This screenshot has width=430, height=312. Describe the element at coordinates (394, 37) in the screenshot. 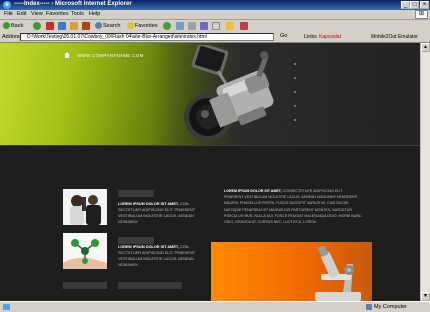

I see `mobile-emulator-button: Mobile2Out Emulator` at that location.